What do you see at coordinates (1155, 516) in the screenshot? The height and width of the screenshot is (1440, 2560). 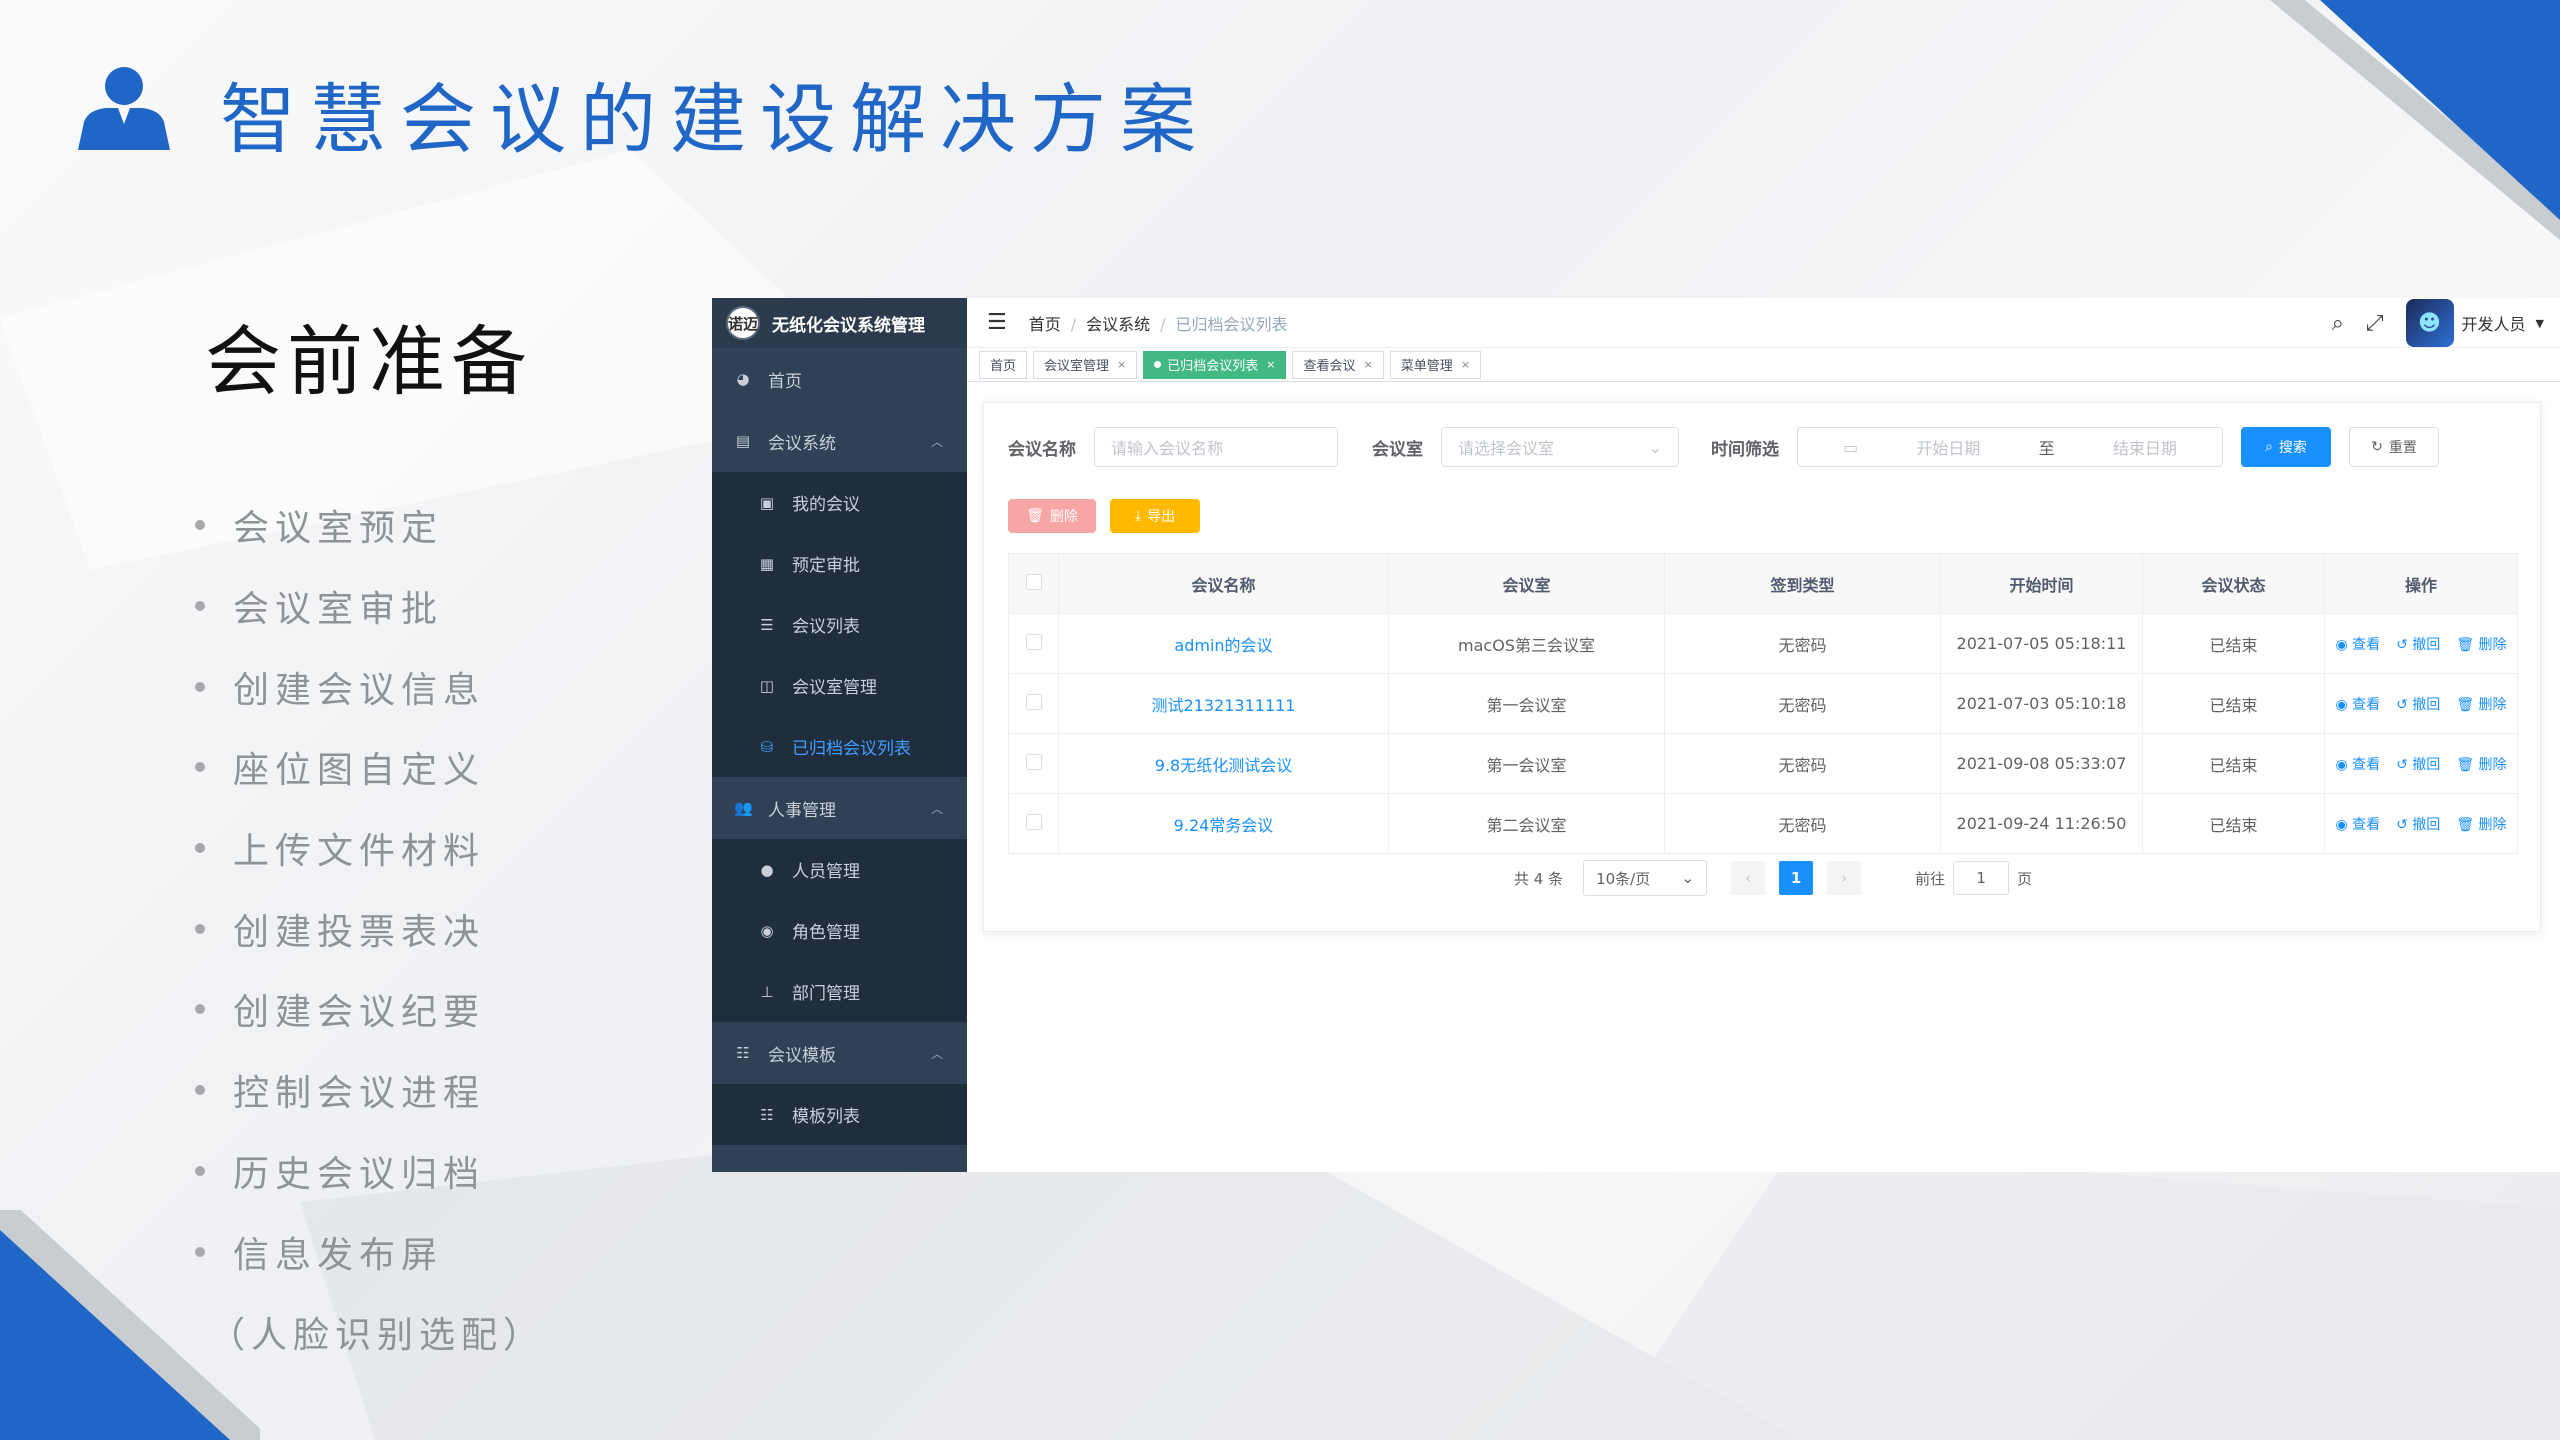 I see `export-button: ⤓ 导出` at bounding box center [1155, 516].